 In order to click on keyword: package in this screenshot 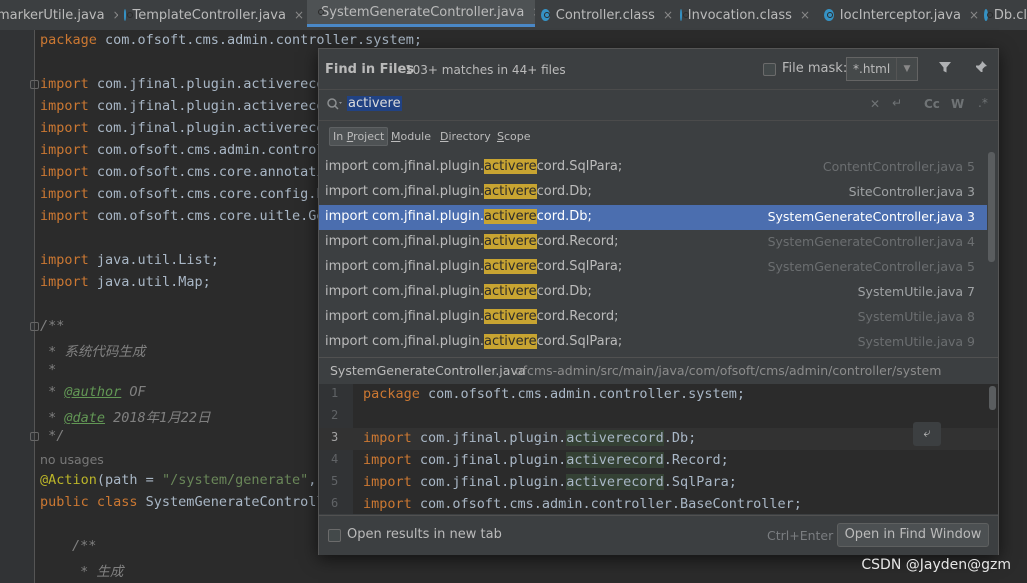, I will do `click(391, 394)`.